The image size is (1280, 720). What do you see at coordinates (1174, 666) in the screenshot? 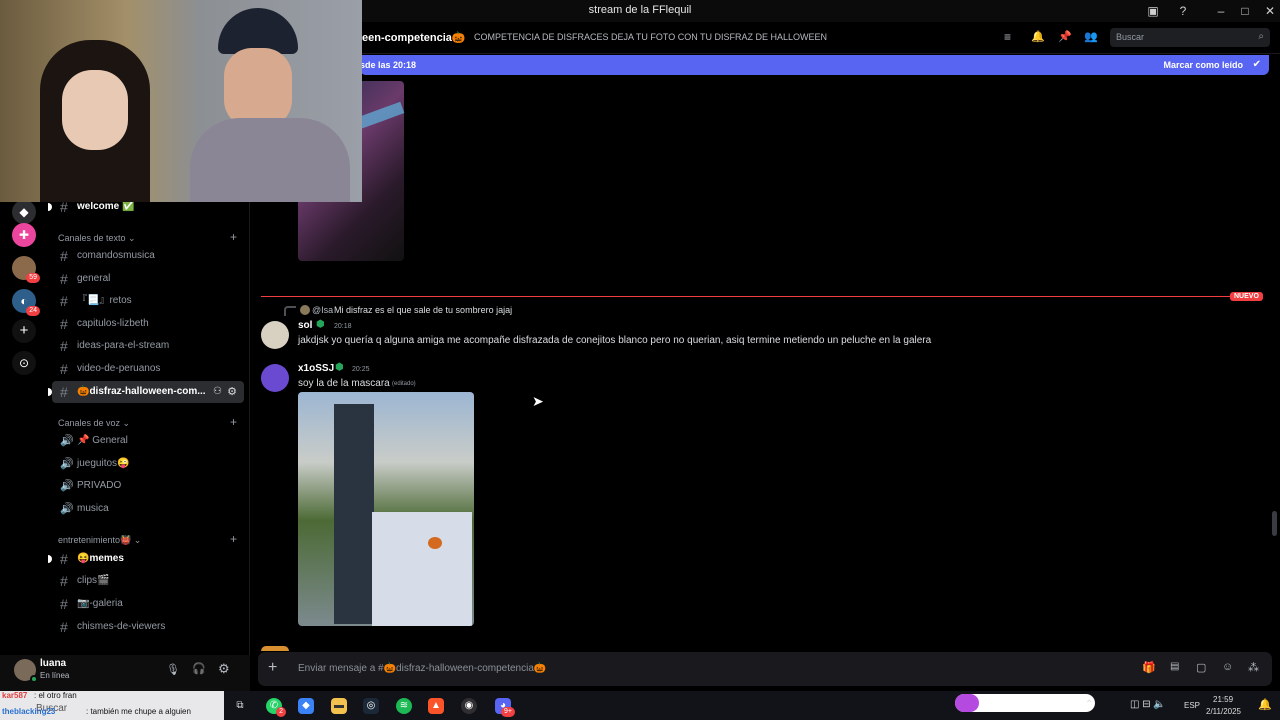
I see `gif-icon: ▤` at bounding box center [1174, 666].